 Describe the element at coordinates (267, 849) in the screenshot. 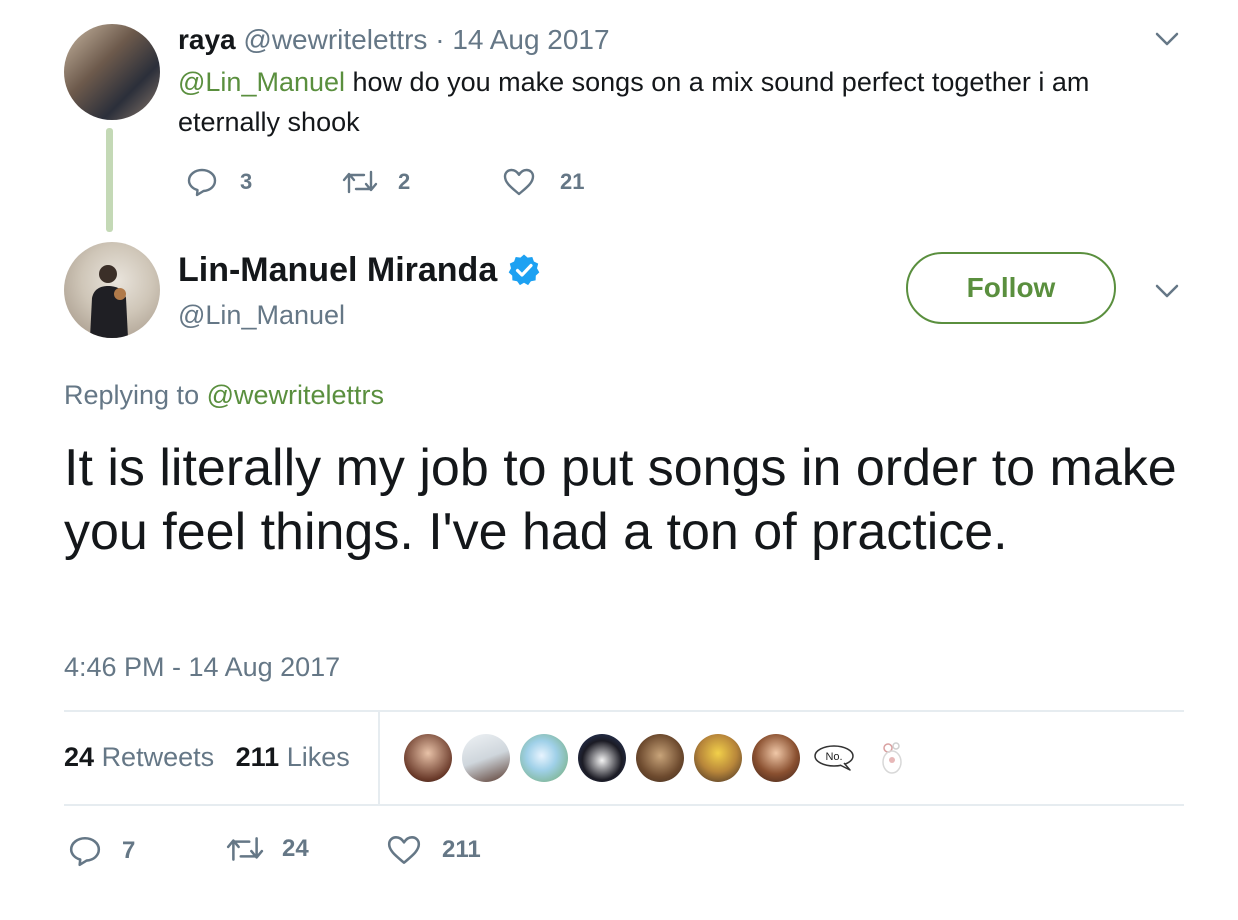

I see `retweet-action: 24` at that location.